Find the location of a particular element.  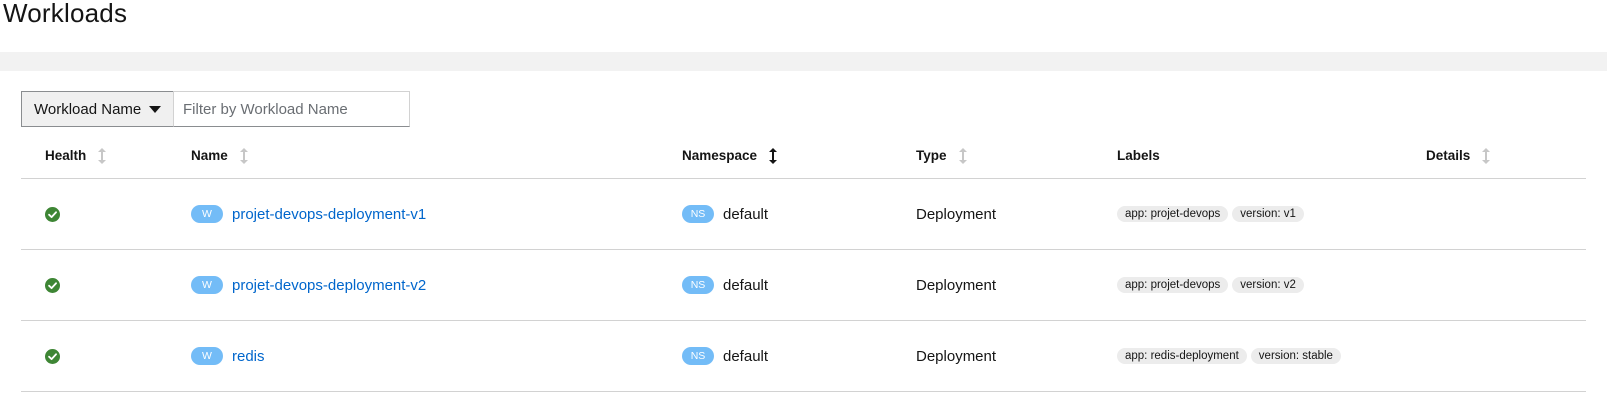

column-header-namespace: Namespace is located at coordinates (730, 155).